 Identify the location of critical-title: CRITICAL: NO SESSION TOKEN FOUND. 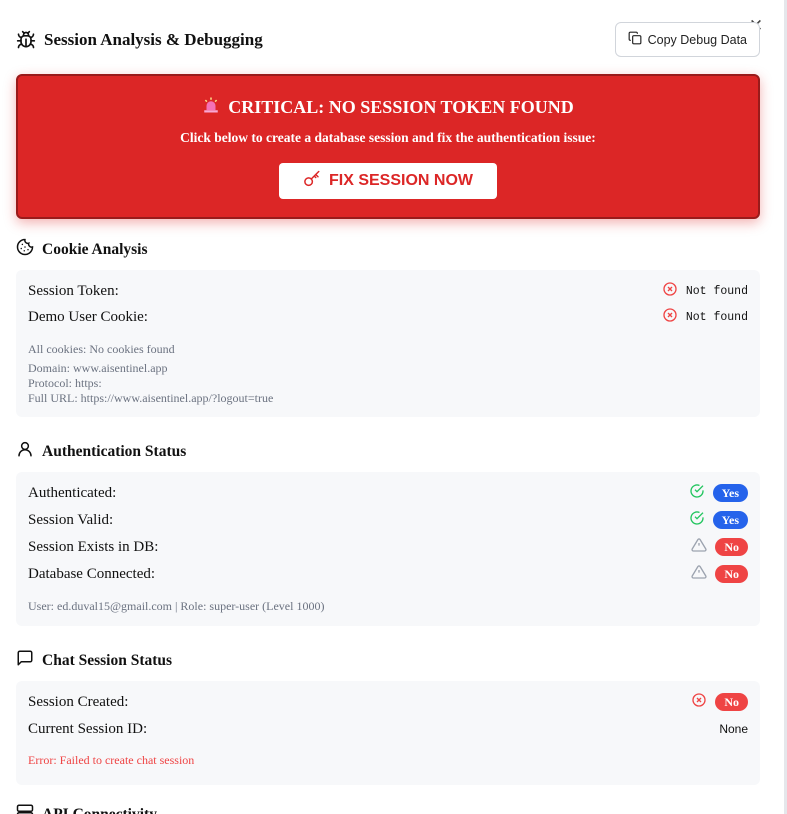
(401, 107).